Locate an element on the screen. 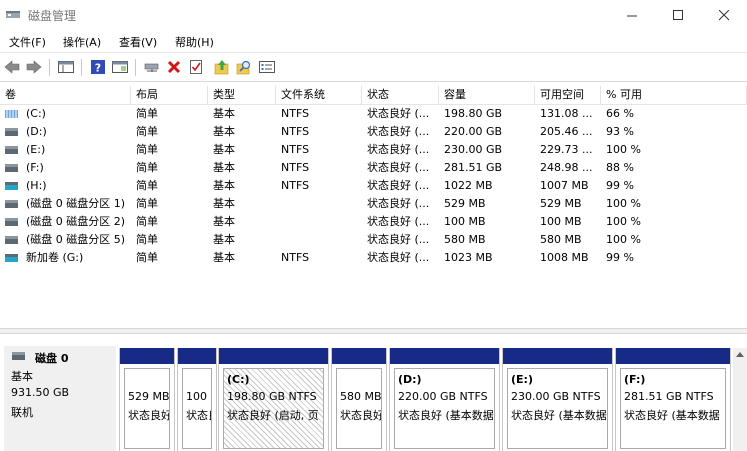 Image resolution: width=747 pixels, height=451 pixels. vertical-scrollbar is located at coordinates (740, 399).